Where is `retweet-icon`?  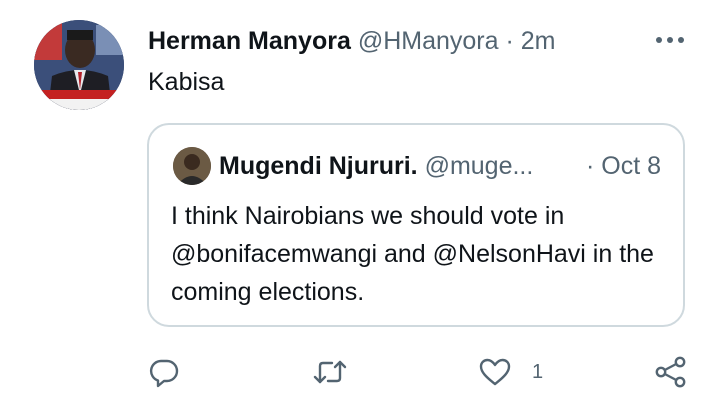 retweet-icon is located at coordinates (330, 372).